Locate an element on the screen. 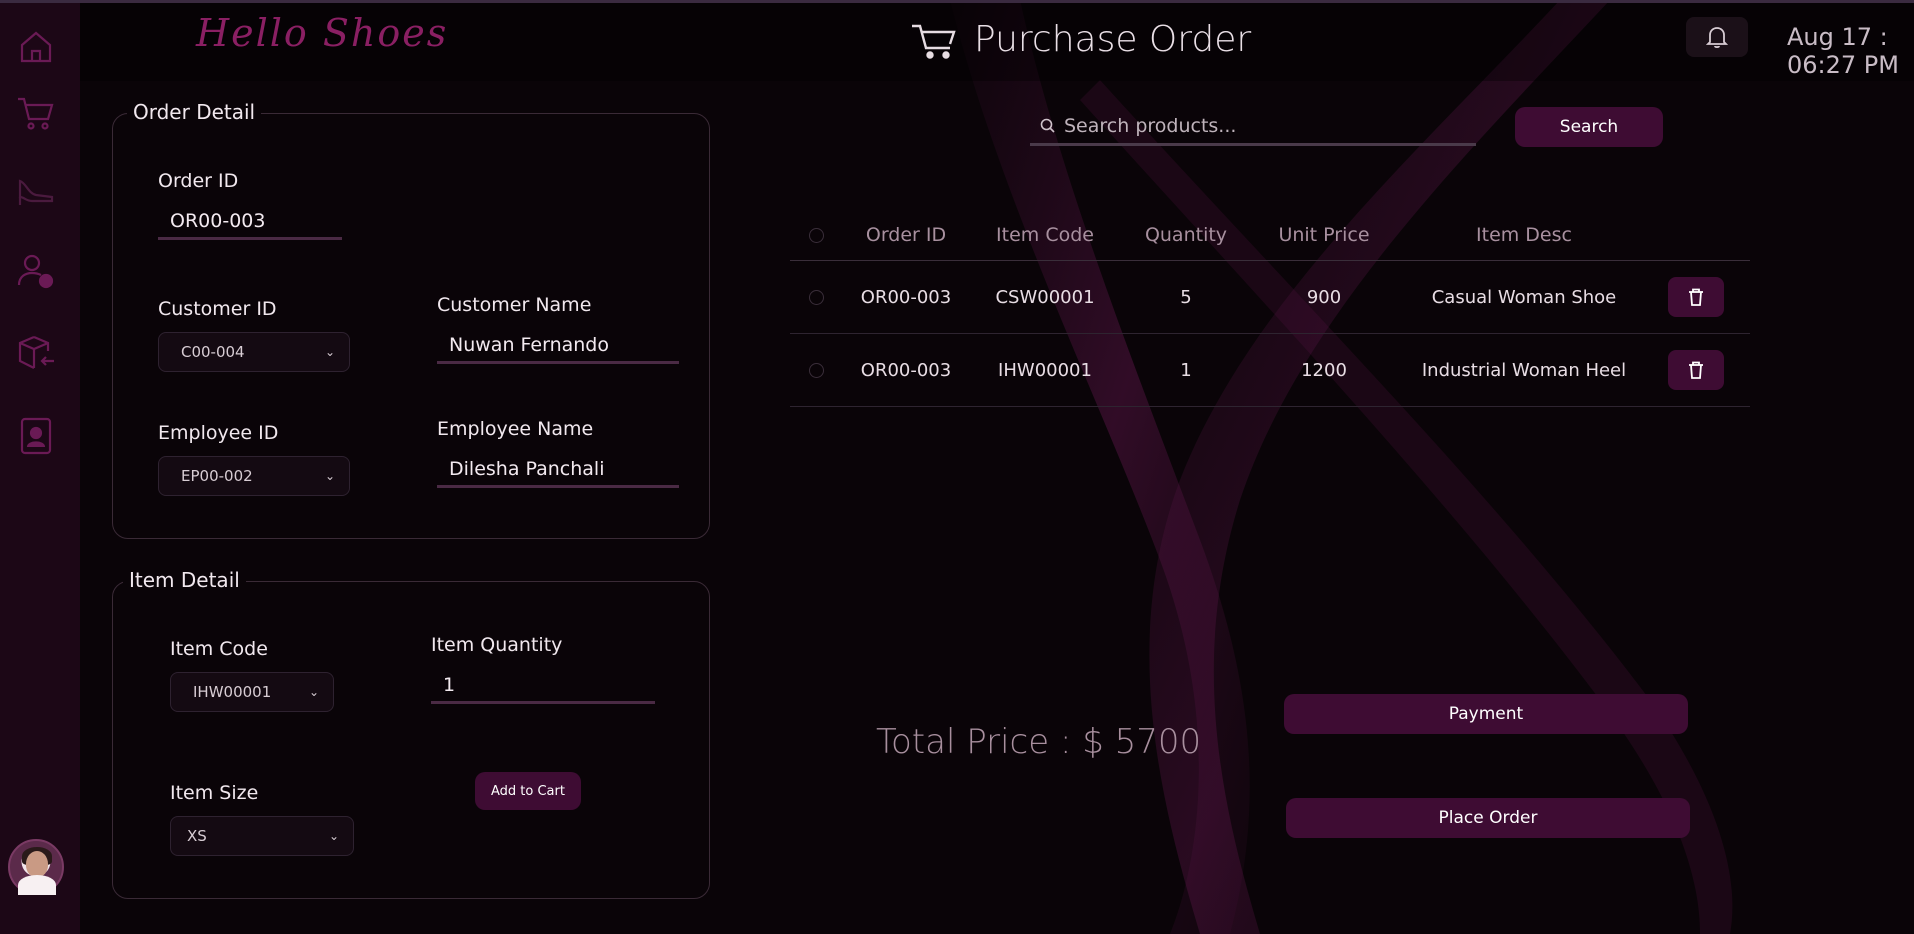 The width and height of the screenshot is (1914, 934). home-icon is located at coordinates (36, 47).